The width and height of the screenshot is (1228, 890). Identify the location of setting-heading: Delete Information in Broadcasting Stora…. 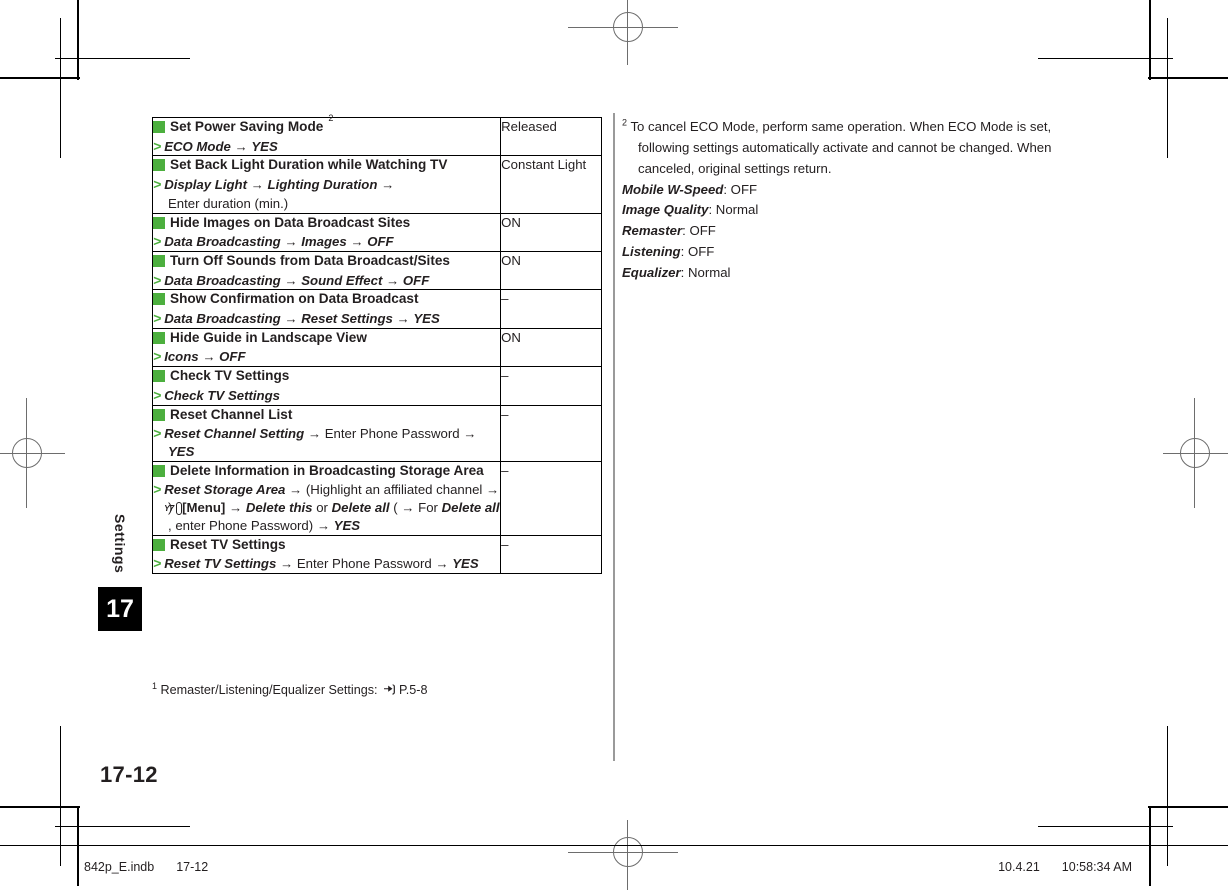
(326, 471).